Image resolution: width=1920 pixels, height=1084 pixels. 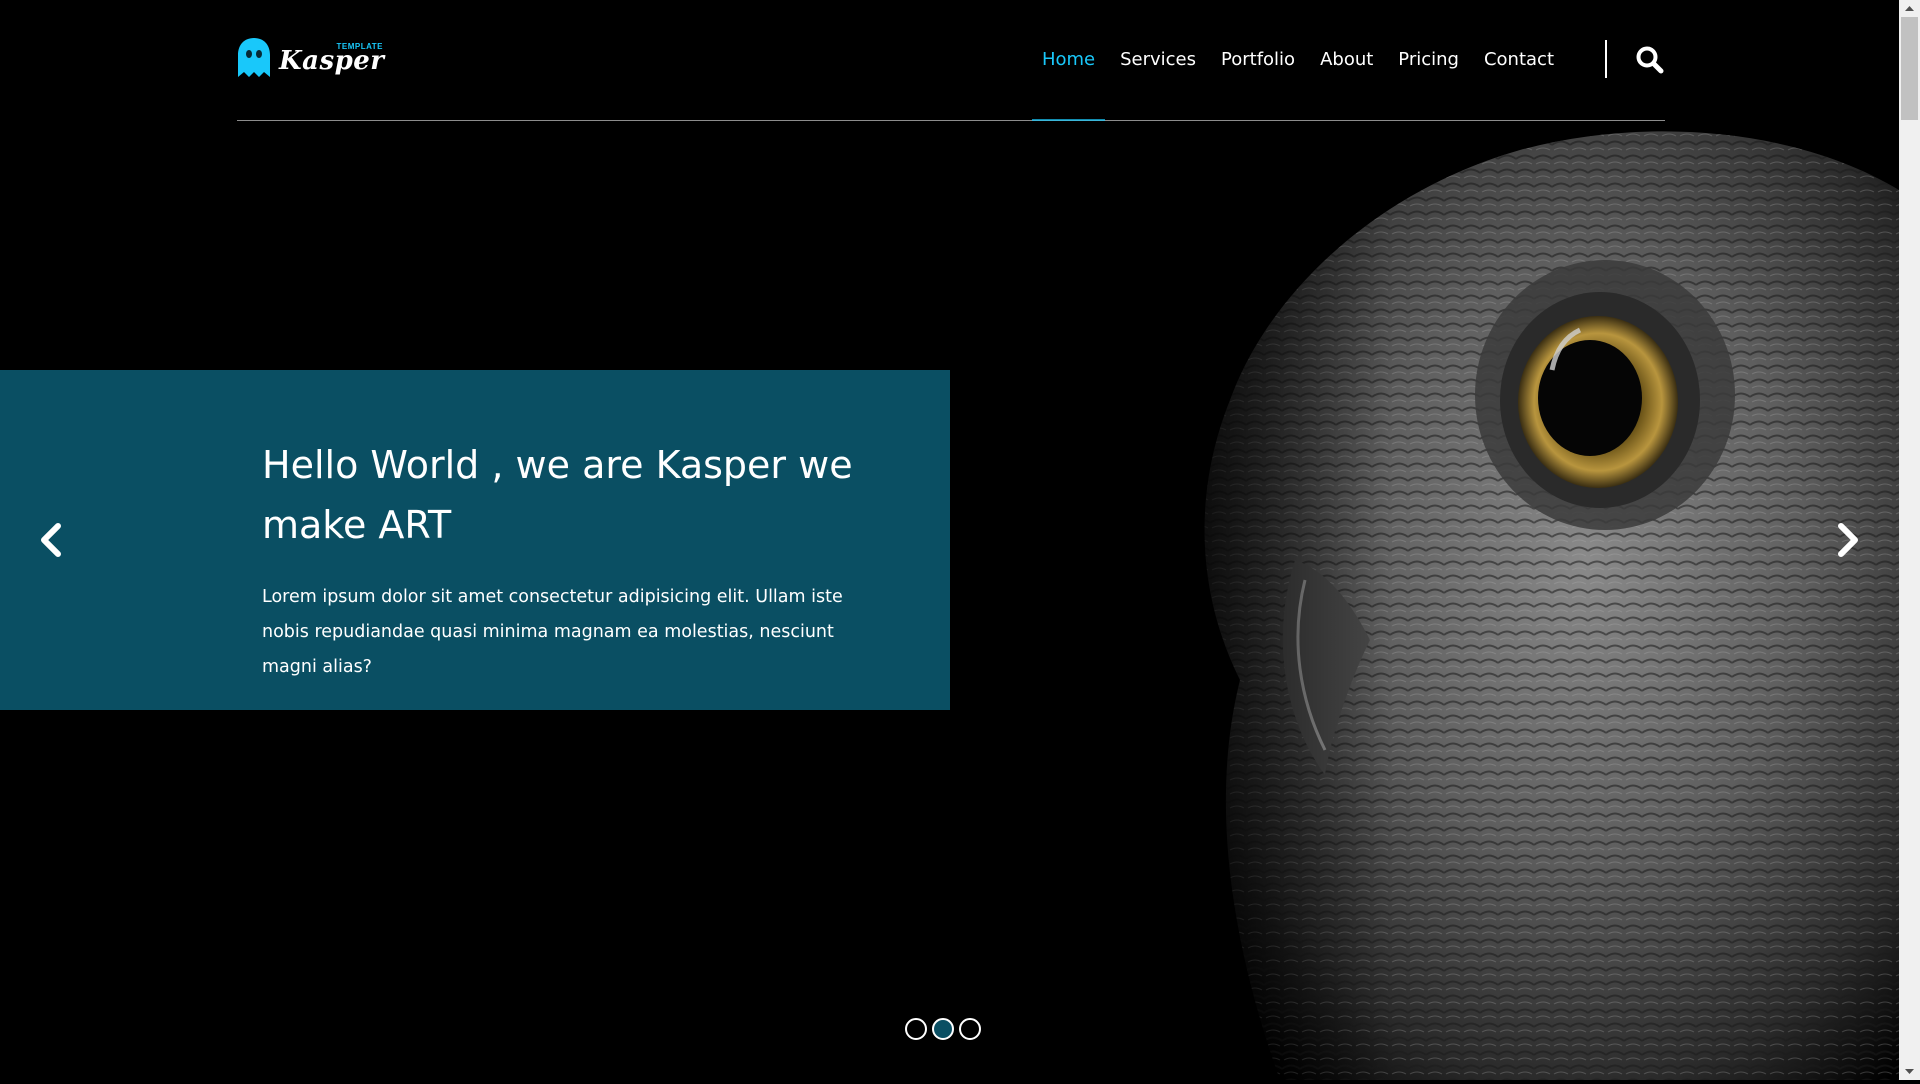 I want to click on slider-bullets, so click(x=945, y=1029).